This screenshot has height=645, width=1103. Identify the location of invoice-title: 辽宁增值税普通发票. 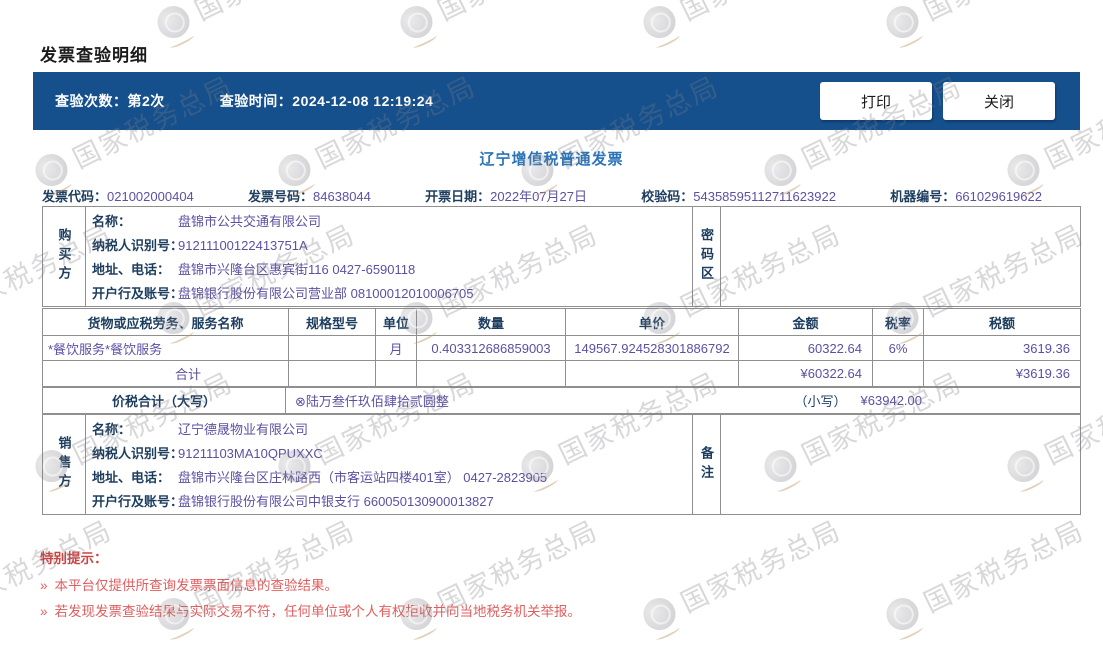
(551, 159).